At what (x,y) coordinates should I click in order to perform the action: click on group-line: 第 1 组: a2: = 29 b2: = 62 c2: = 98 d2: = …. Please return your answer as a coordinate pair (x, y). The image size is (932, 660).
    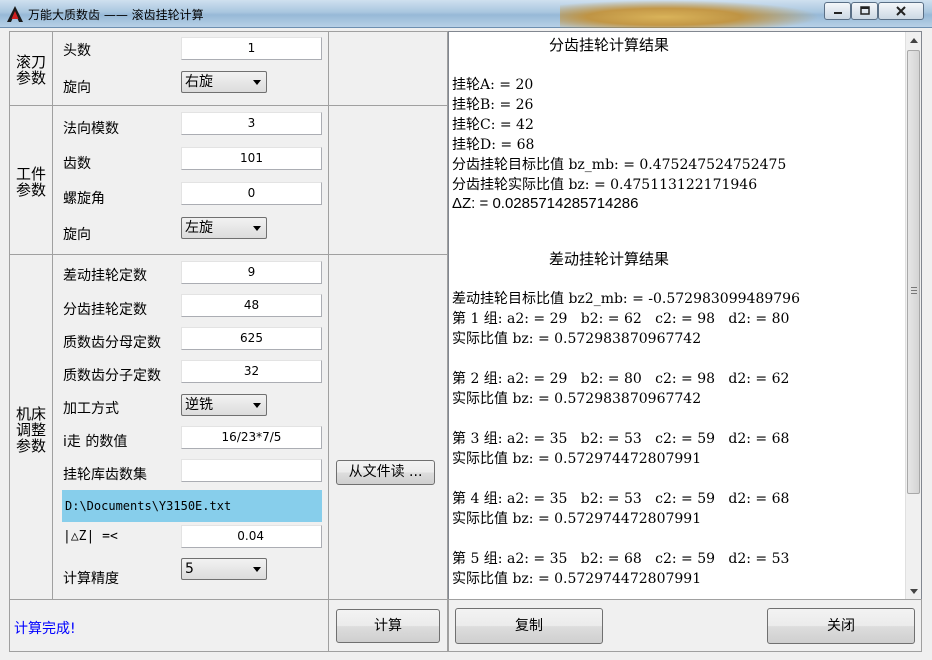
    Looking at the image, I should click on (621, 319).